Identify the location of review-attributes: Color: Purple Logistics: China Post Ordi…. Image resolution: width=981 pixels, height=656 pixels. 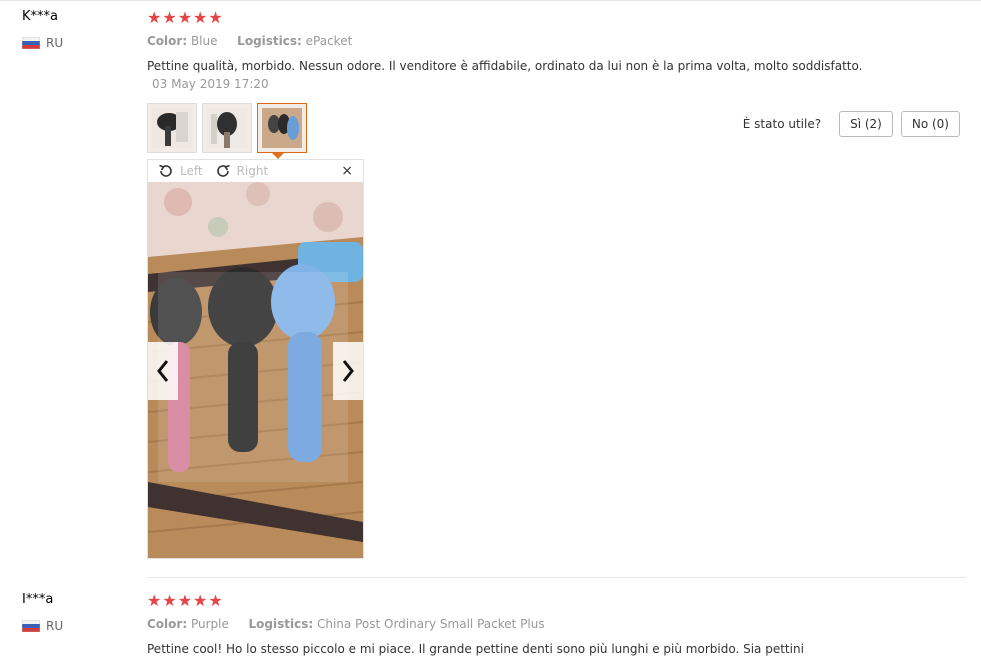
(346, 624).